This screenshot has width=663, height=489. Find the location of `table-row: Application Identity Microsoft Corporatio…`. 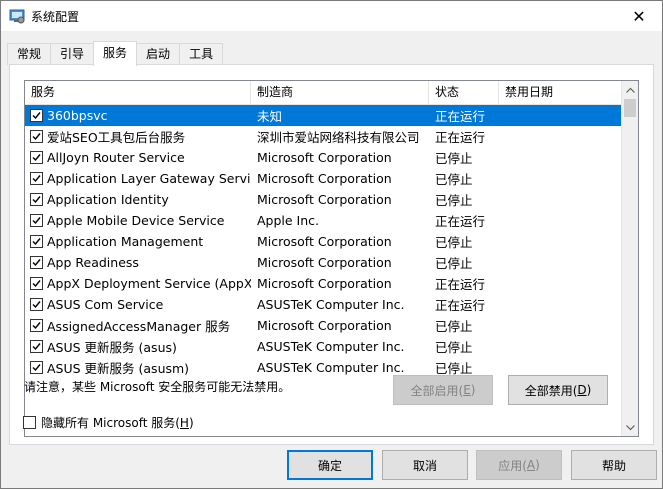

table-row: Application Identity Microsoft Corporatio… is located at coordinates (323, 199).